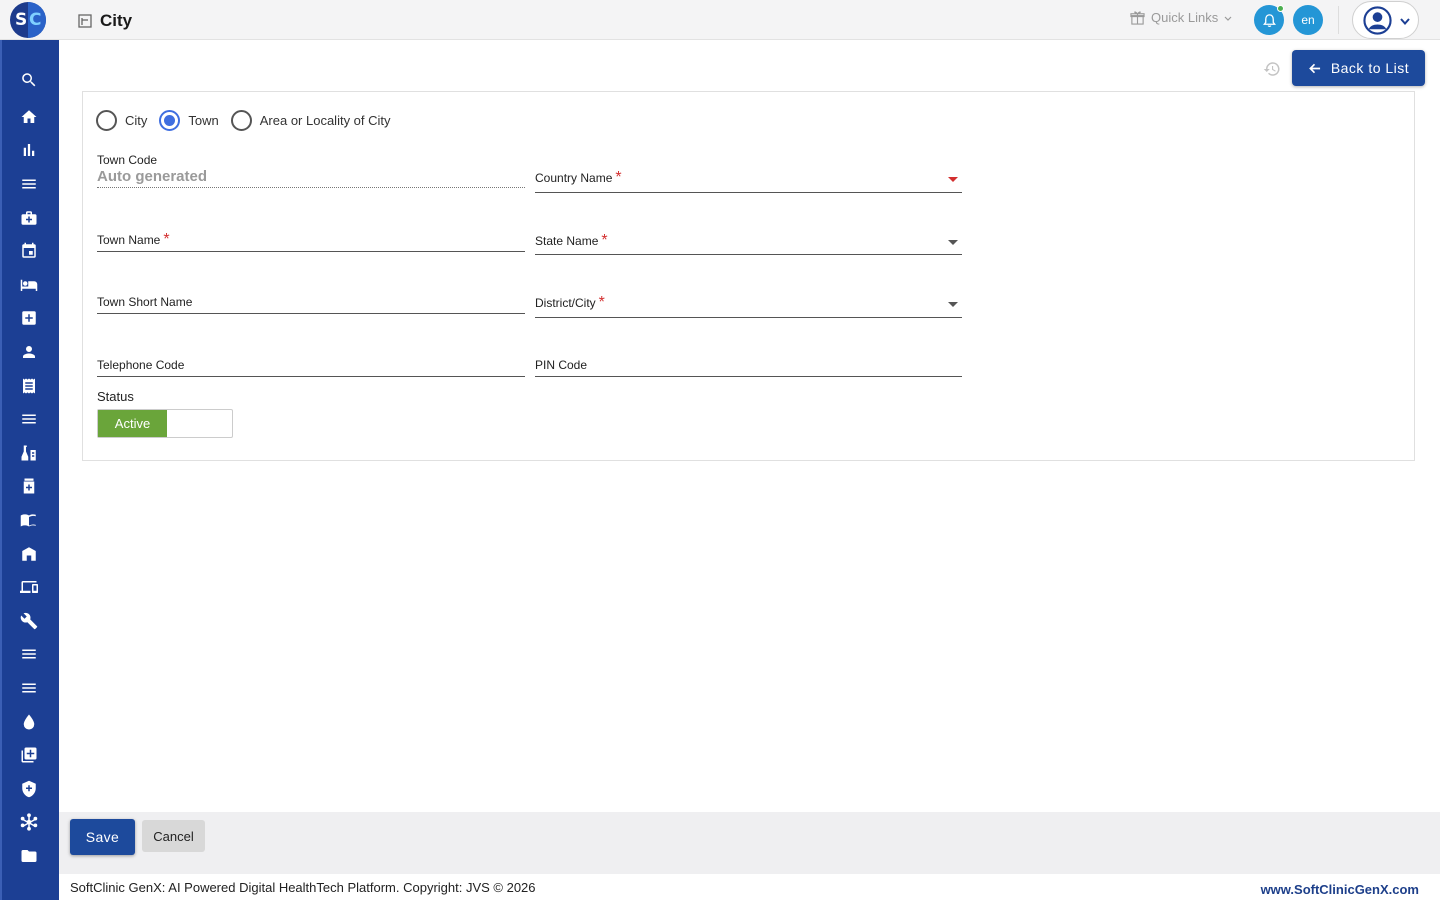 The width and height of the screenshot is (1440, 900). I want to click on pin-code-label: PIN Code, so click(561, 365).